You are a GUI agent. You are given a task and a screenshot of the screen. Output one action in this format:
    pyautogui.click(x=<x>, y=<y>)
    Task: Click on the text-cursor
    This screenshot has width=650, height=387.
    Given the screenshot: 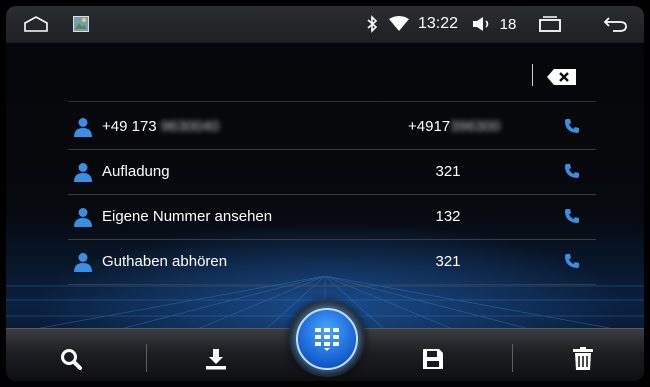 What is the action you would take?
    pyautogui.click(x=532, y=75)
    